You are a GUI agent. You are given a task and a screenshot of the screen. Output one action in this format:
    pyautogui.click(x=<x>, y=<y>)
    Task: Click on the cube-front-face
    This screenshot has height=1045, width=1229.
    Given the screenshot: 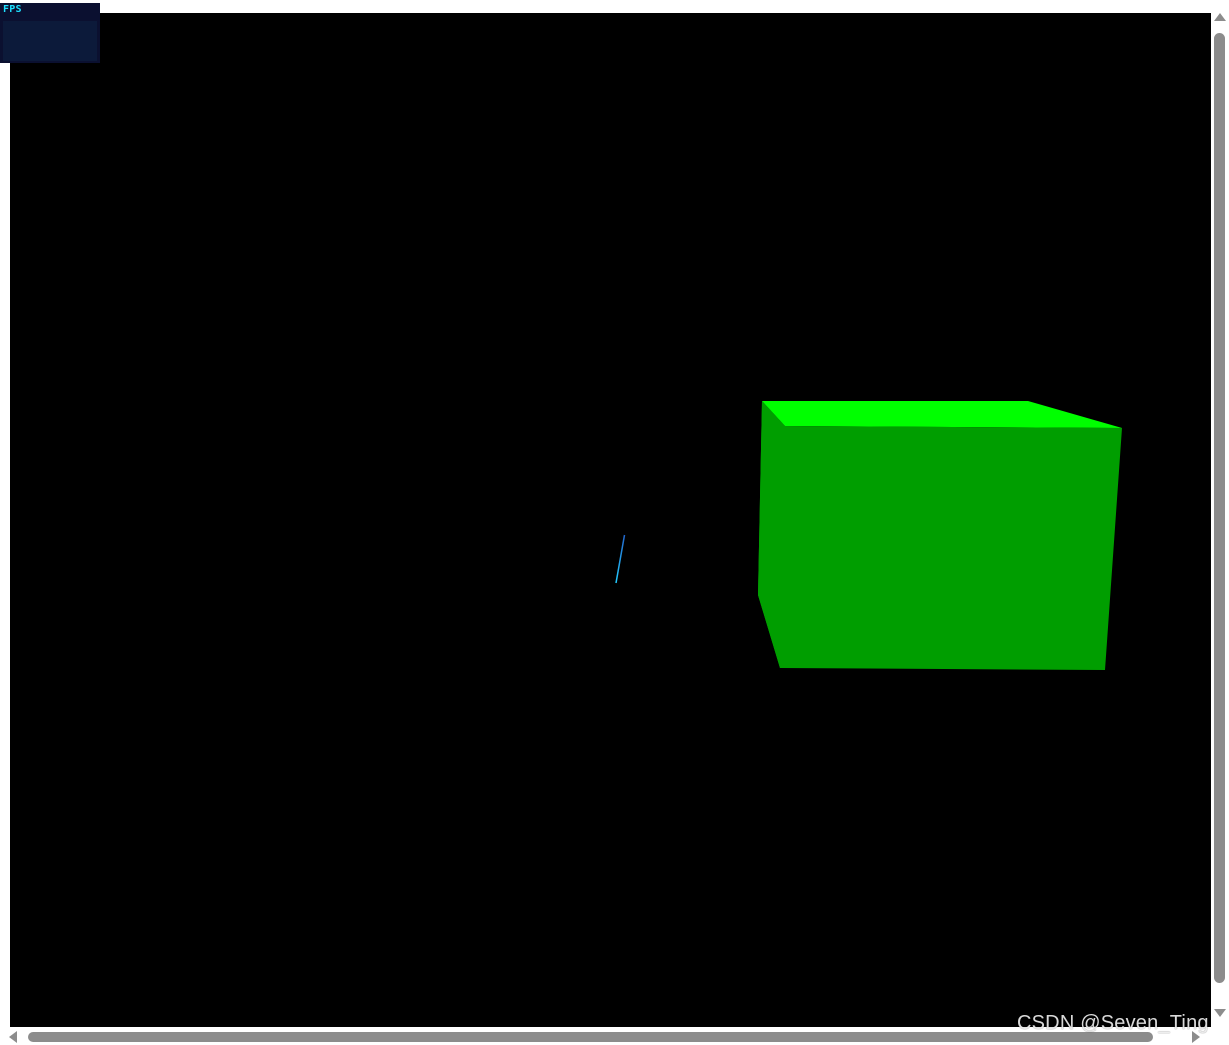 What is the action you would take?
    pyautogui.click(x=940, y=535)
    